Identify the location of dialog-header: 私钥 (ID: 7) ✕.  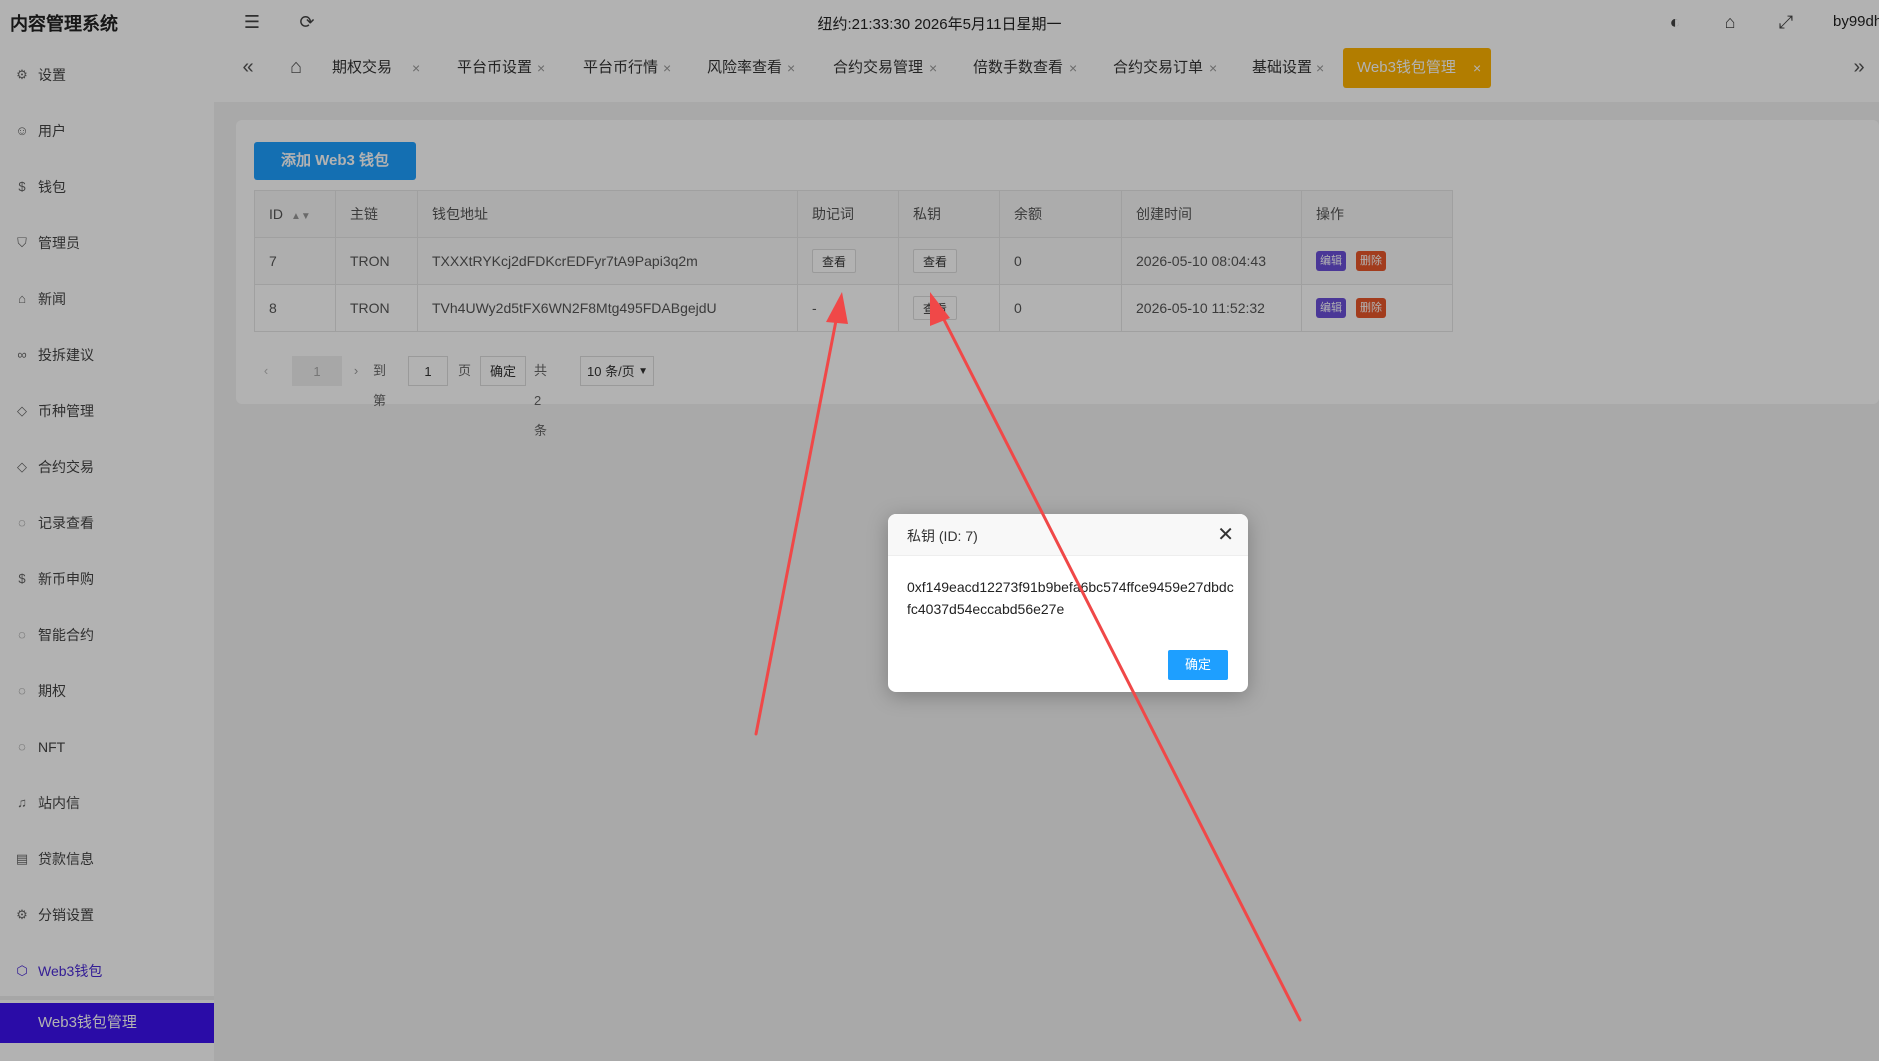
(1068, 535).